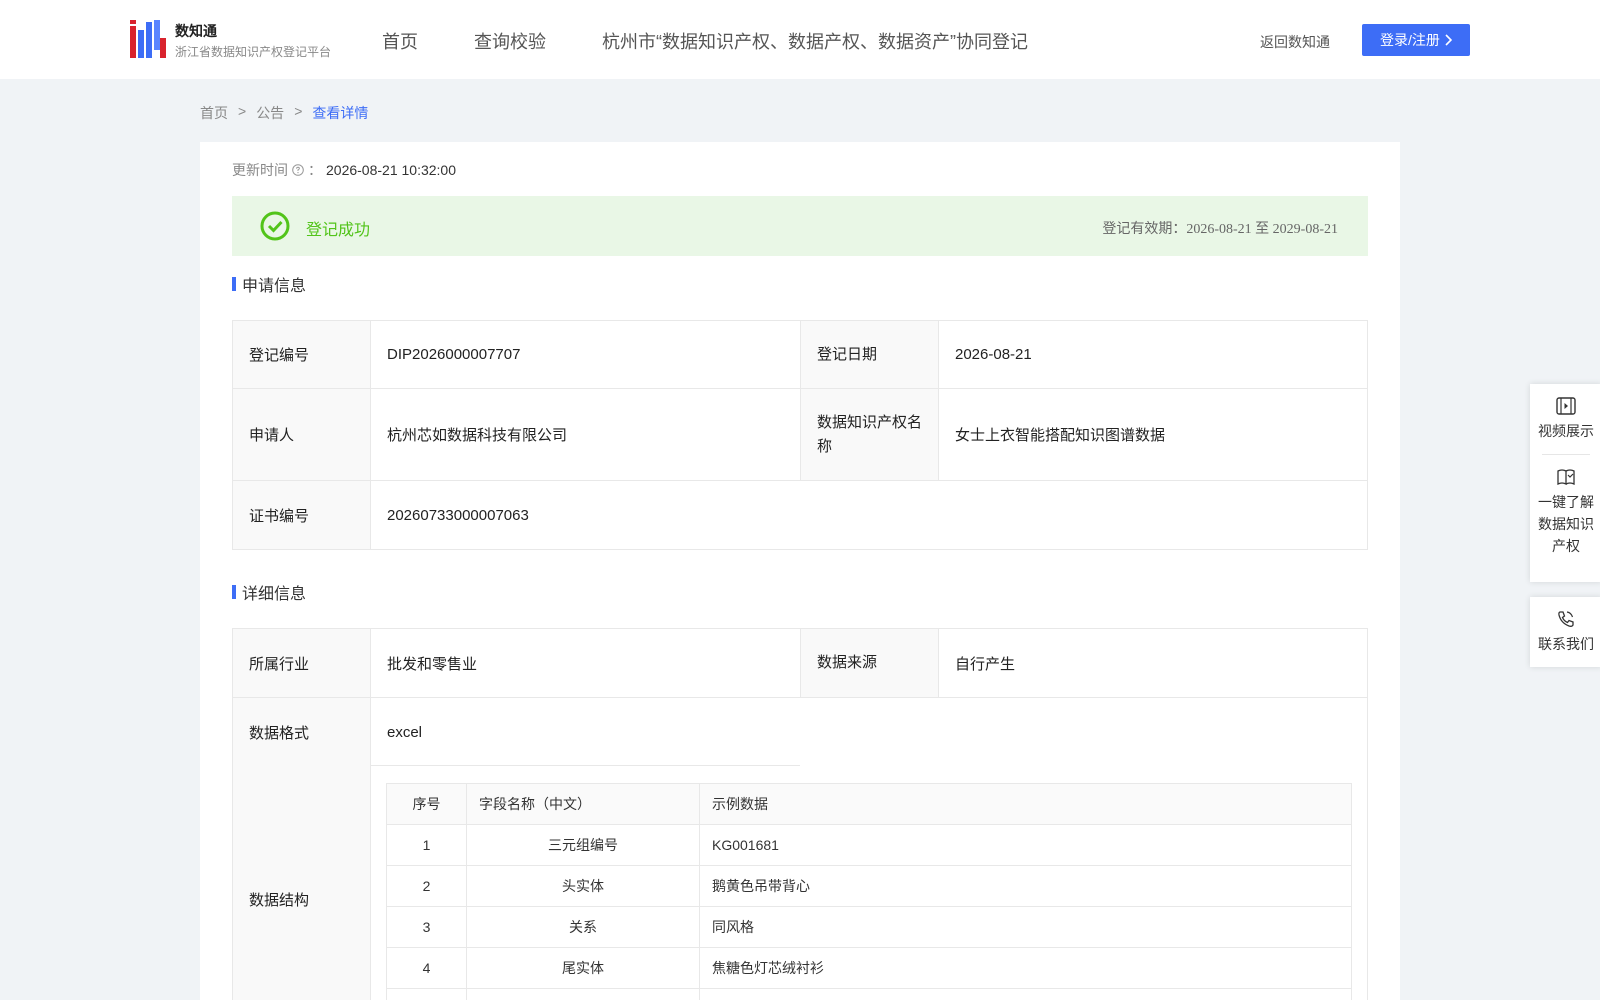  What do you see at coordinates (274, 594) in the screenshot?
I see `section-title-text: 详细信息` at bounding box center [274, 594].